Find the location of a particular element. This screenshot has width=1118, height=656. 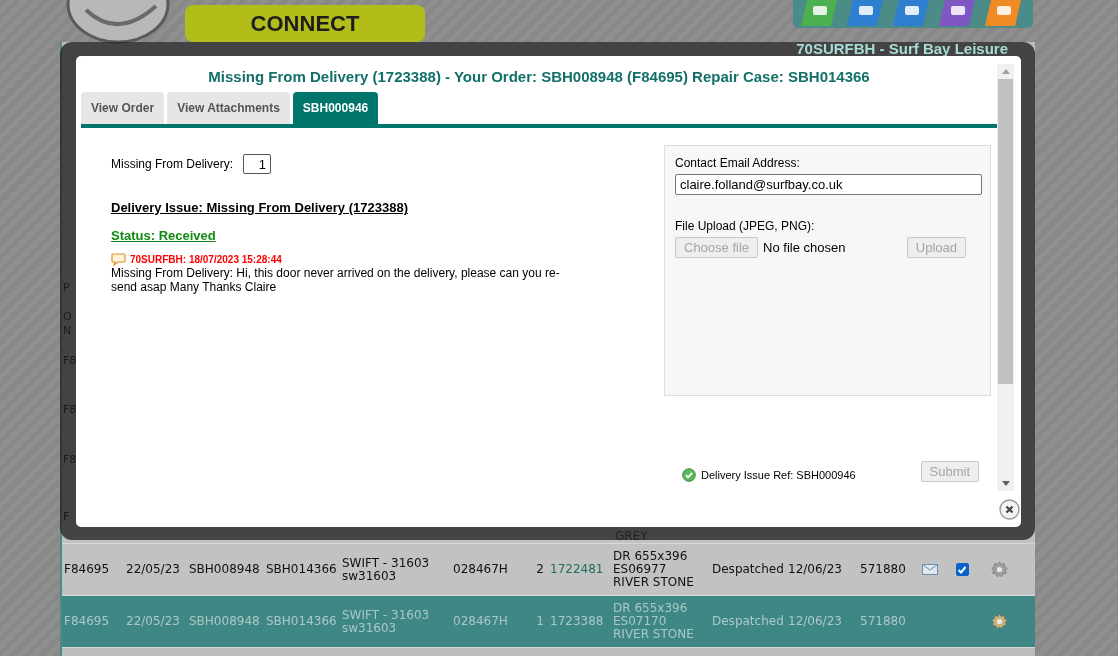

connect-banner: CONNECT is located at coordinates (305, 23).